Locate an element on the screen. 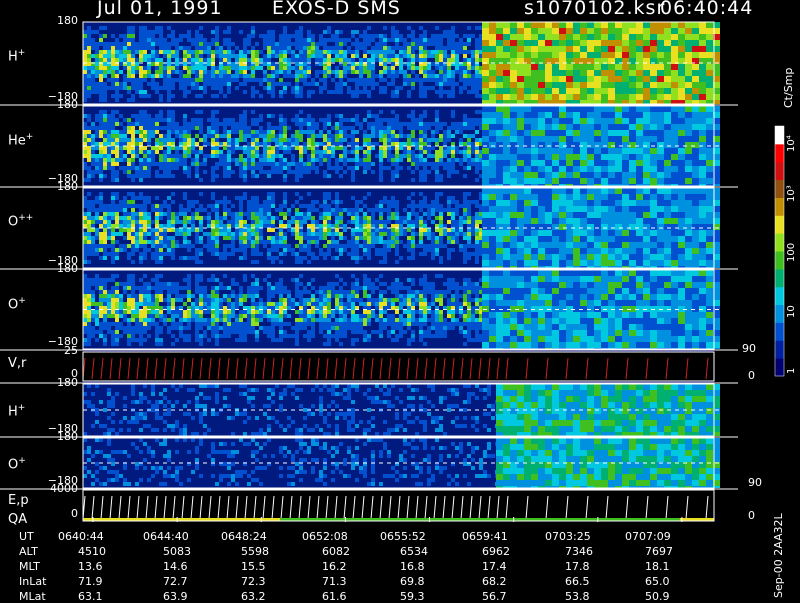  footer-value: 17.4 is located at coordinates (494, 566).